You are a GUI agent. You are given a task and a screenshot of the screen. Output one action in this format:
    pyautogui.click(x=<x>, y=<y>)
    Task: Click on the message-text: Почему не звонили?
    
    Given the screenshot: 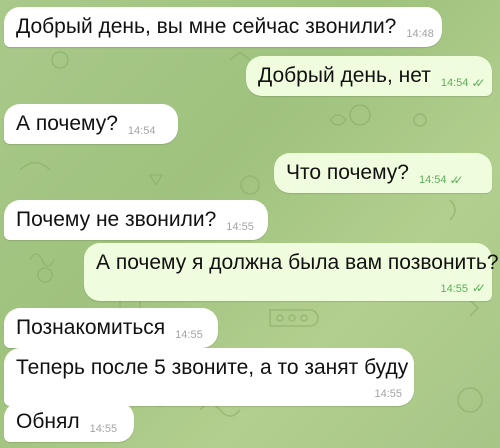 What is the action you would take?
    pyautogui.click(x=116, y=219)
    